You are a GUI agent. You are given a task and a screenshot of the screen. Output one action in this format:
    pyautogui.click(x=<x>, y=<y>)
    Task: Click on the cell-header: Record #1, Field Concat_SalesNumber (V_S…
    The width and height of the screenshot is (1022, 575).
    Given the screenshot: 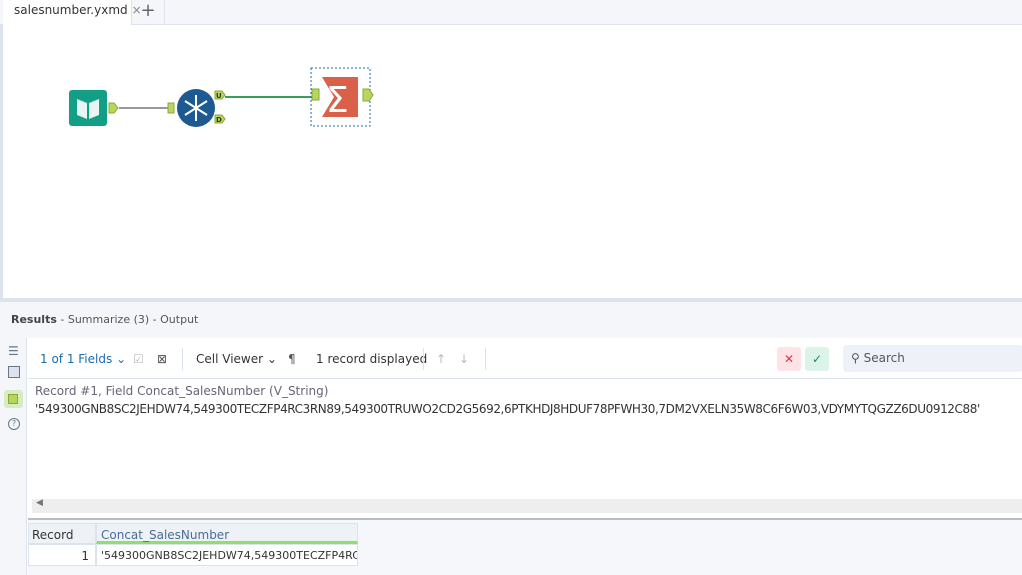 What is the action you would take?
    pyautogui.click(x=182, y=391)
    